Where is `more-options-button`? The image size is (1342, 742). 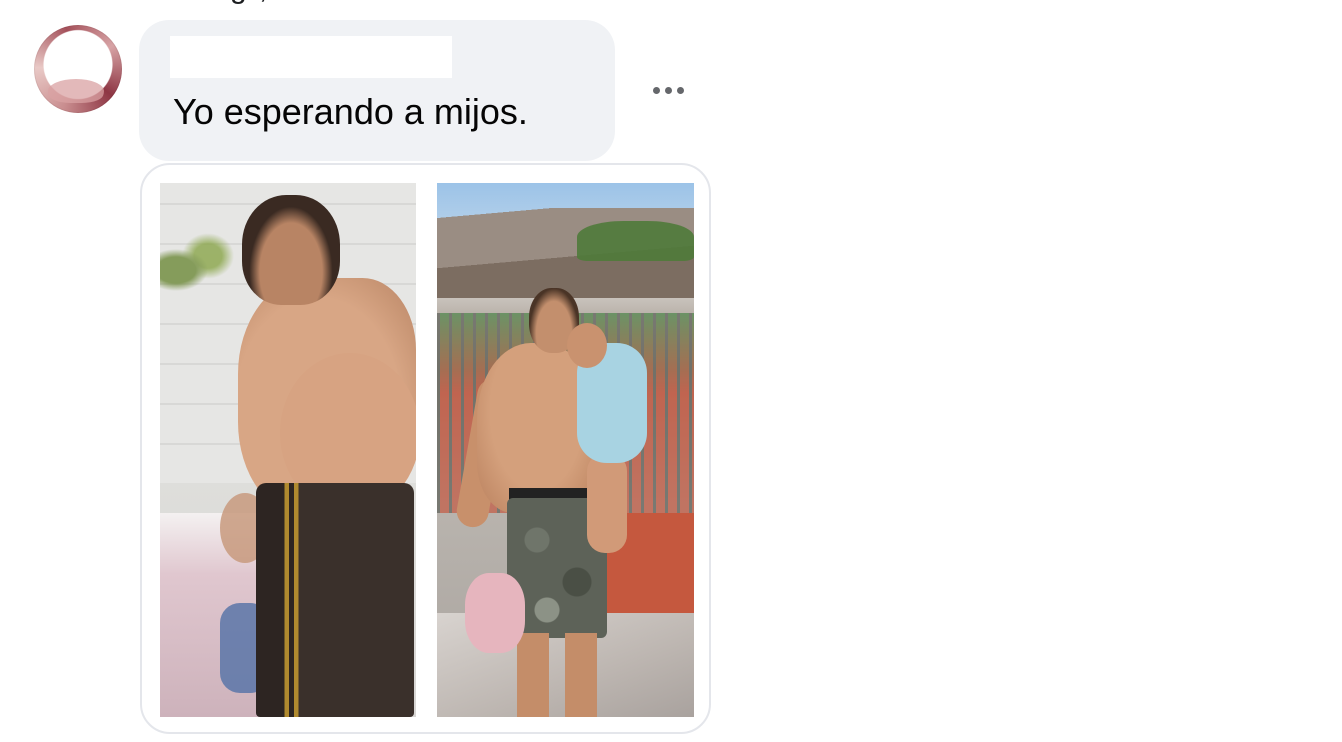
more-options-button is located at coordinates (668, 90).